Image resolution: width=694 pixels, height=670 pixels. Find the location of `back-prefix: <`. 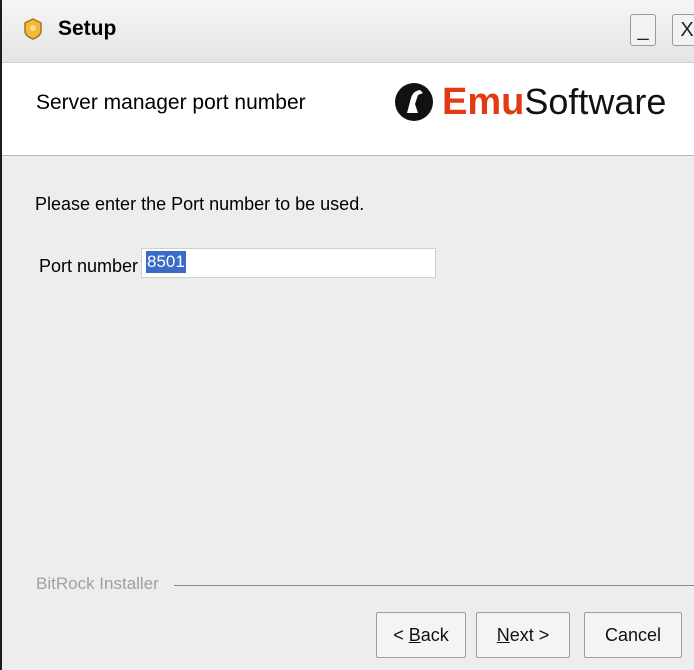

back-prefix: < is located at coordinates (401, 635).